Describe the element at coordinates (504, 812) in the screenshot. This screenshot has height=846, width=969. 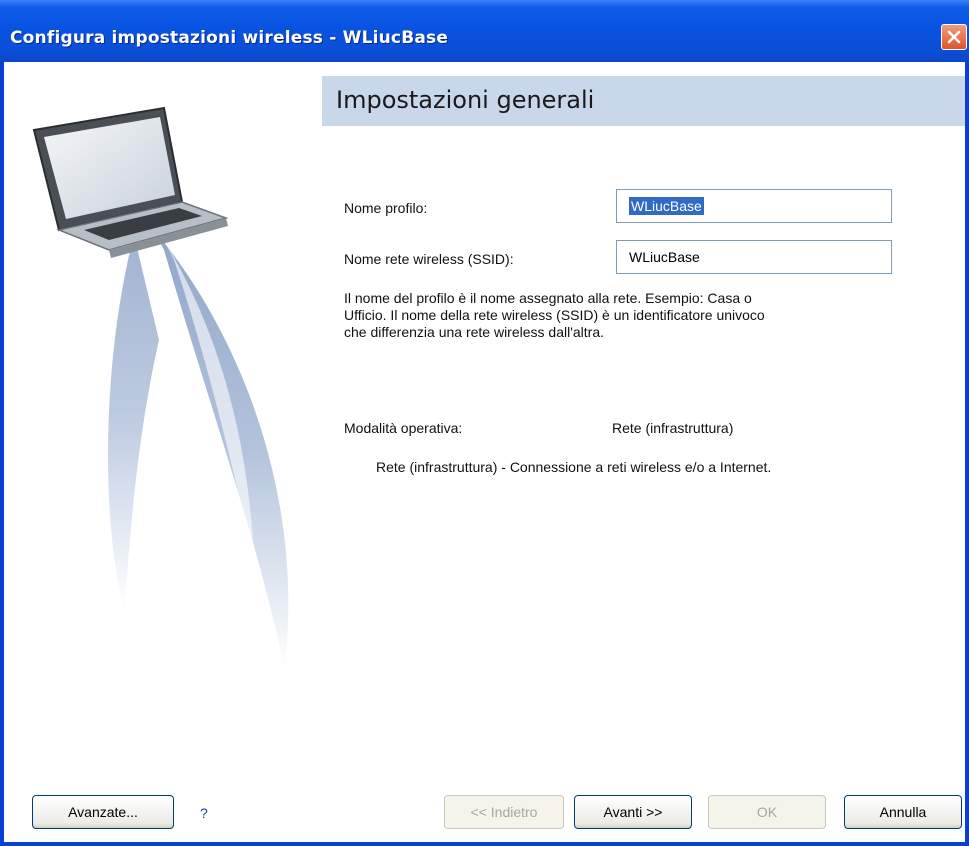
I see `back-button: << Indietro` at that location.